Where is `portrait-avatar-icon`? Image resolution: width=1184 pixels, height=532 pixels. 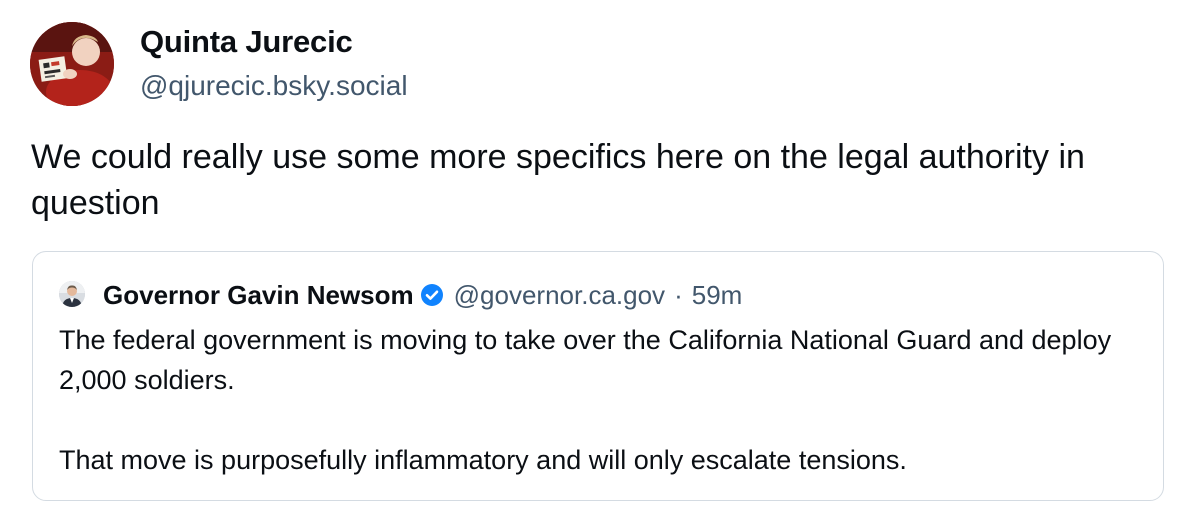
portrait-avatar-icon is located at coordinates (72, 294).